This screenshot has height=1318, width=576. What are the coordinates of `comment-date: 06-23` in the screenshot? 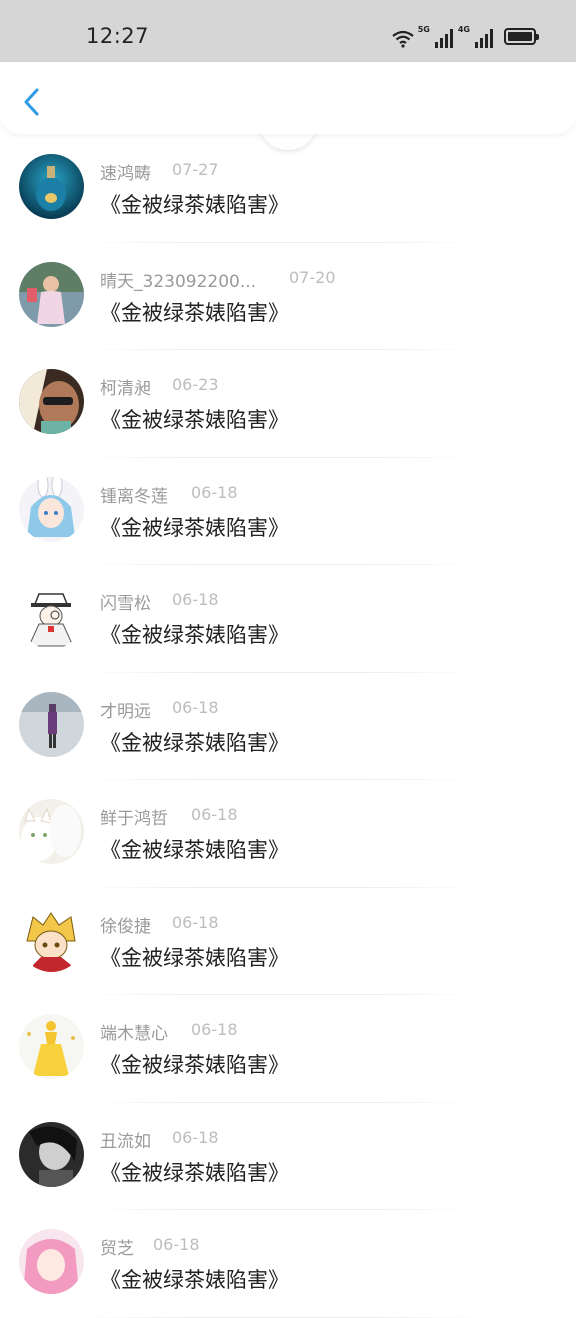 It's located at (195, 384).